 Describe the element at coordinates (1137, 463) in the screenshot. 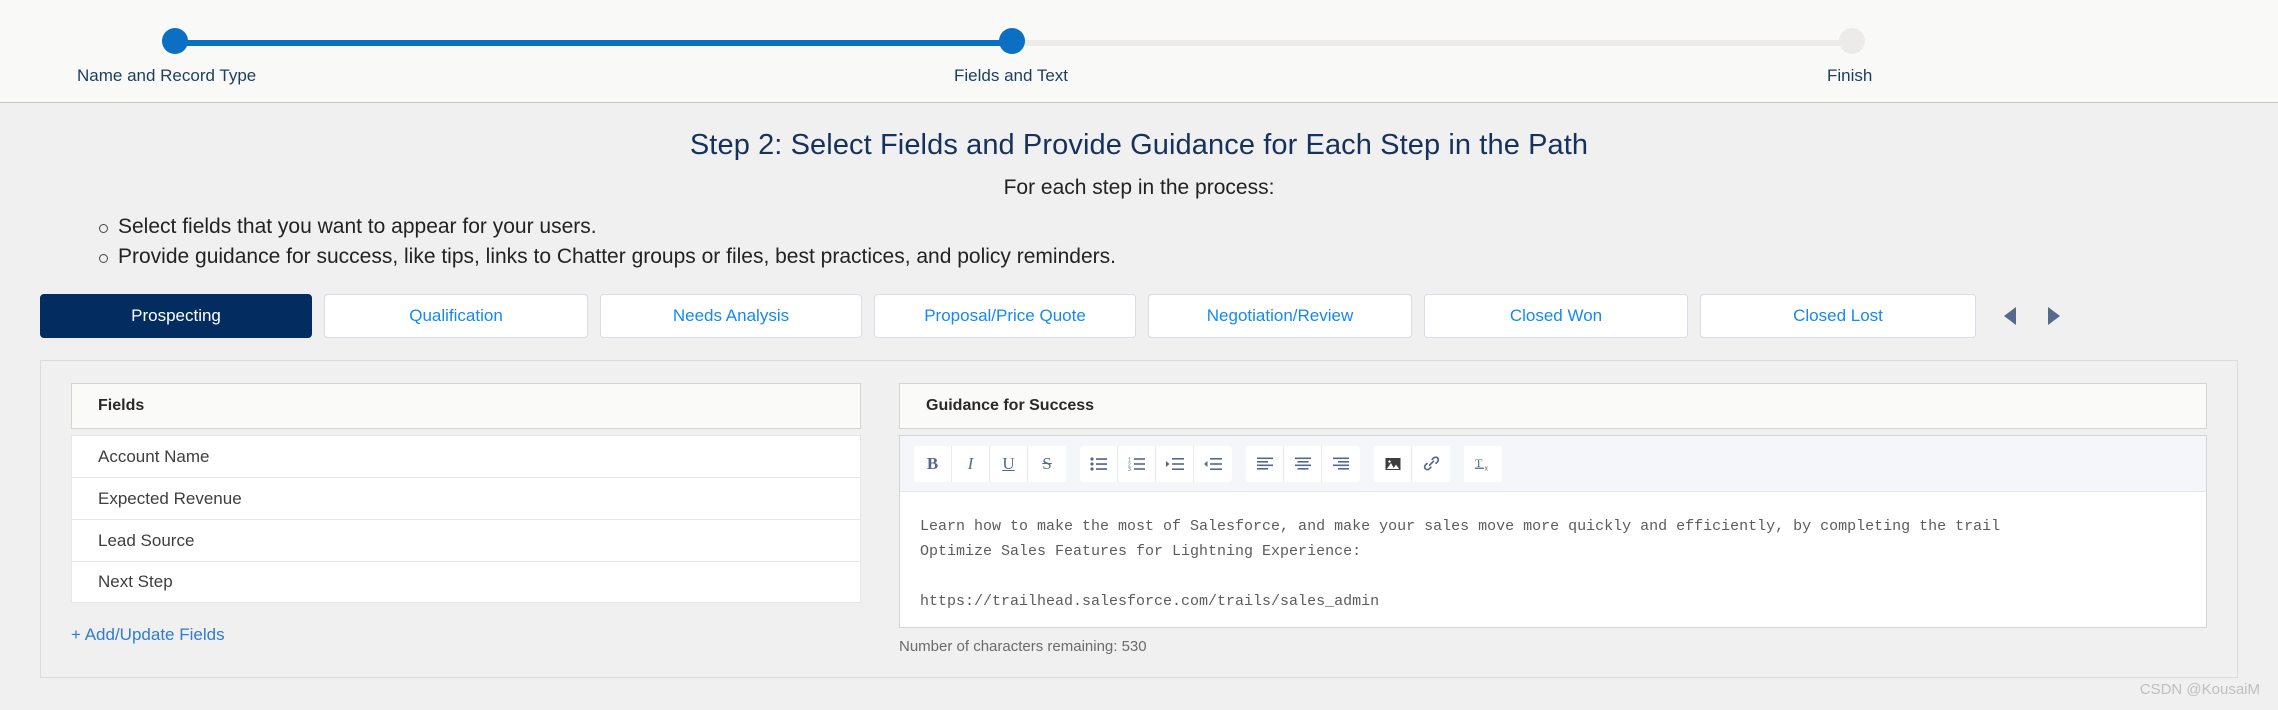

I see `numbered-list-icon: 1 2 3` at that location.